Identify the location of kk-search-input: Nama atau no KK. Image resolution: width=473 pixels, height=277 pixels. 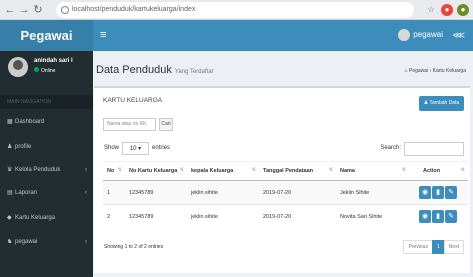
(129, 124).